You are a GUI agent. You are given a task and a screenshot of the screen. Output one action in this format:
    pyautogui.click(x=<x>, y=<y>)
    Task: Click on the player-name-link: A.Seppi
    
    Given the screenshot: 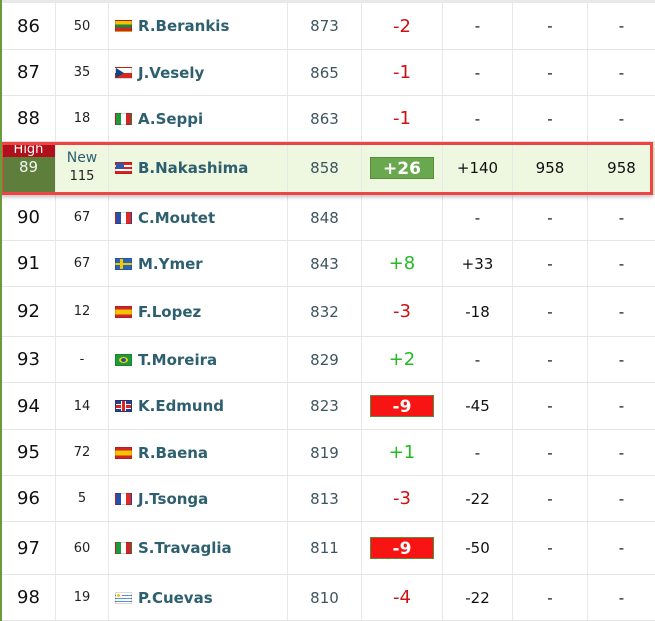 What is the action you would take?
    pyautogui.click(x=170, y=119)
    